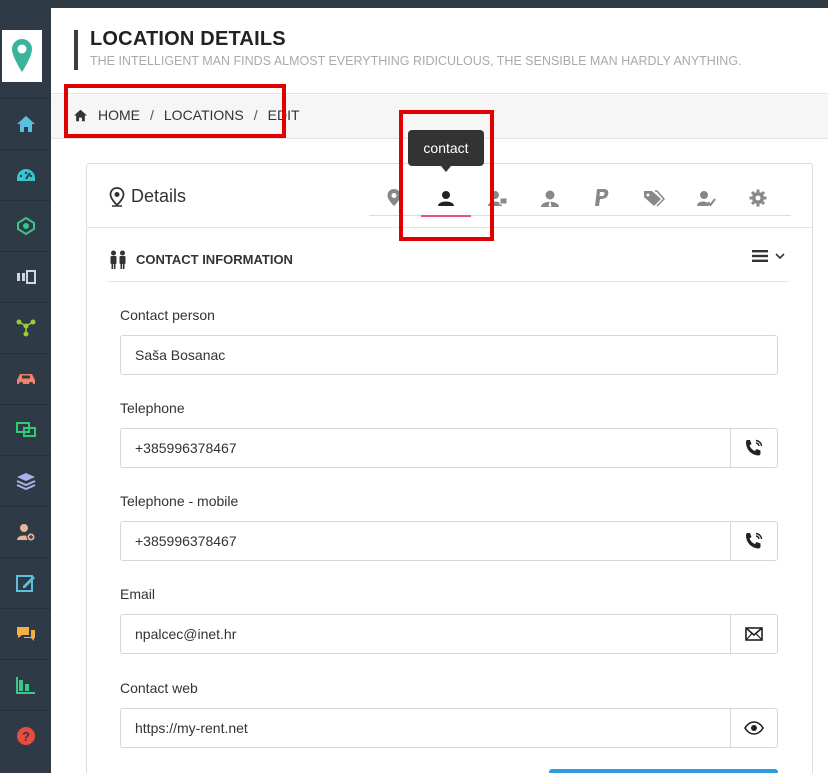 The image size is (828, 773). I want to click on edit-icon, so click(25, 583).